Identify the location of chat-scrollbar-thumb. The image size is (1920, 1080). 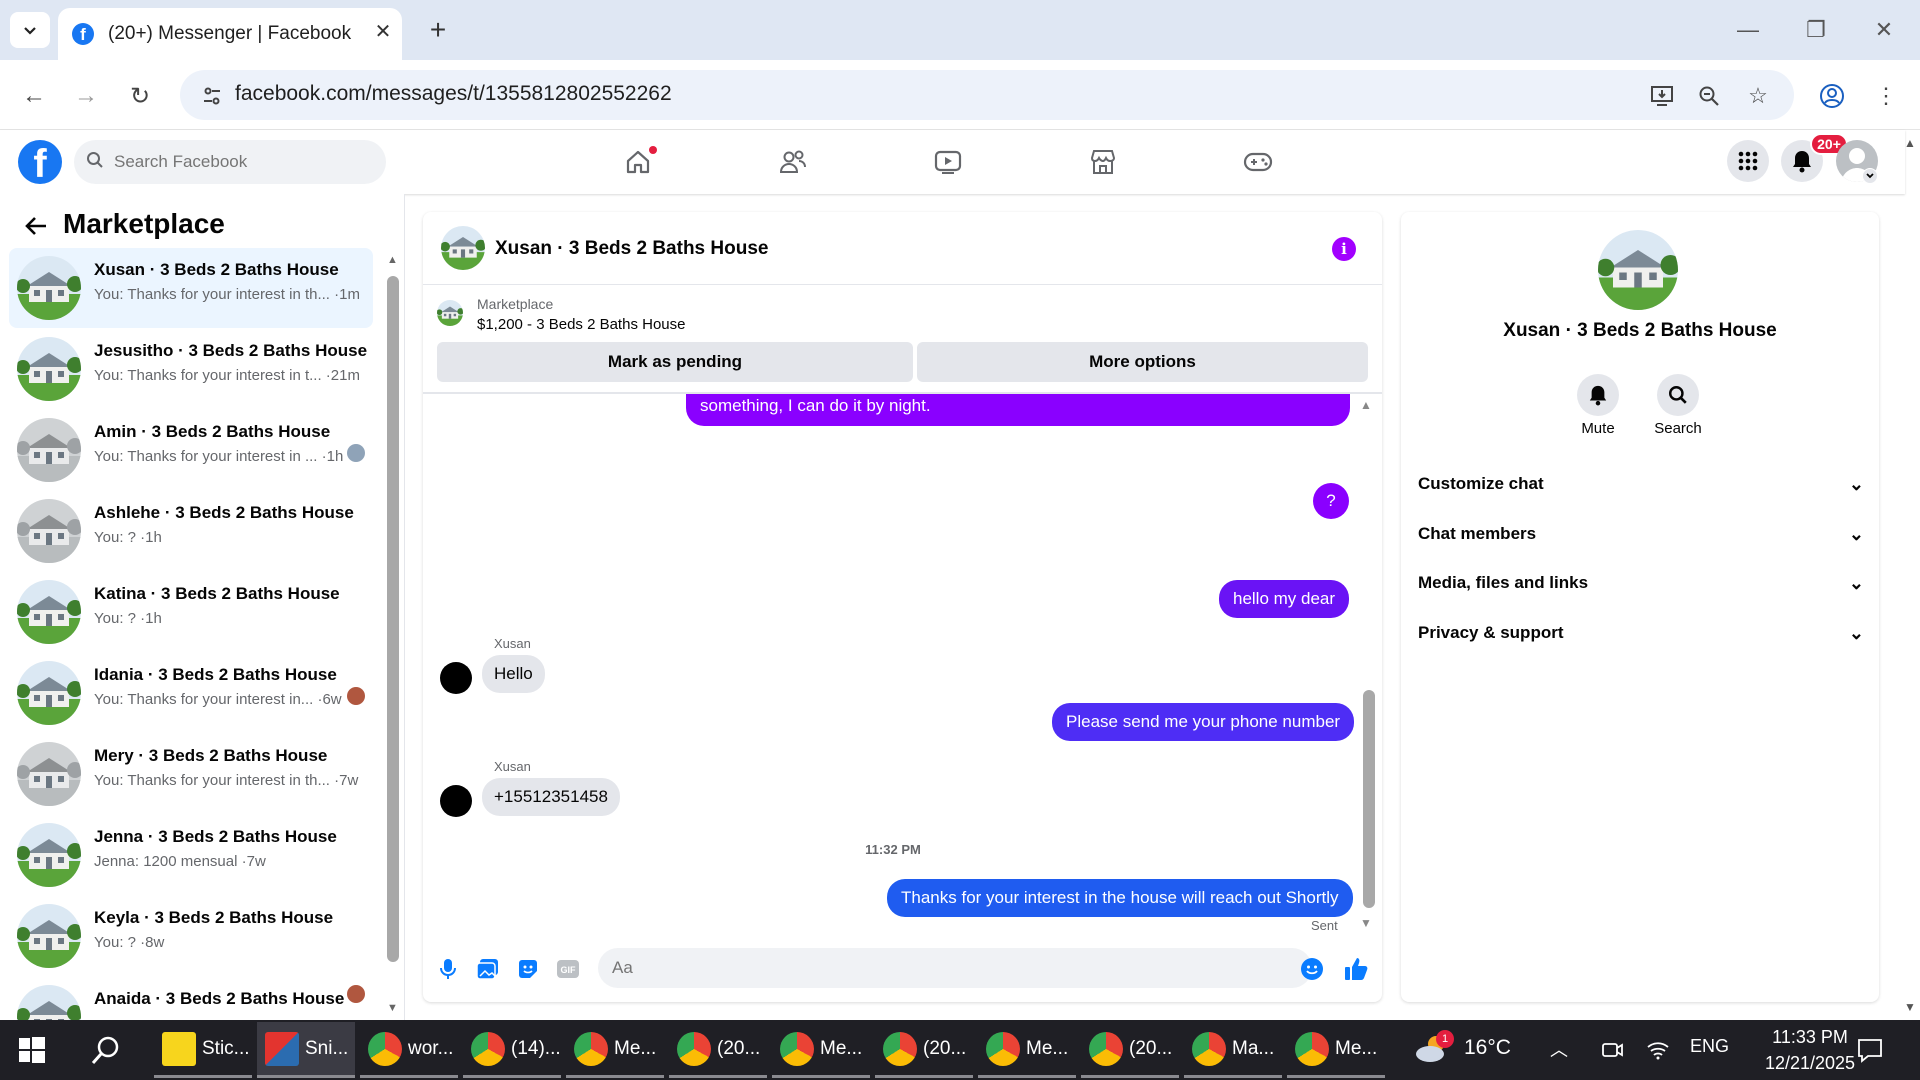
(1369, 799).